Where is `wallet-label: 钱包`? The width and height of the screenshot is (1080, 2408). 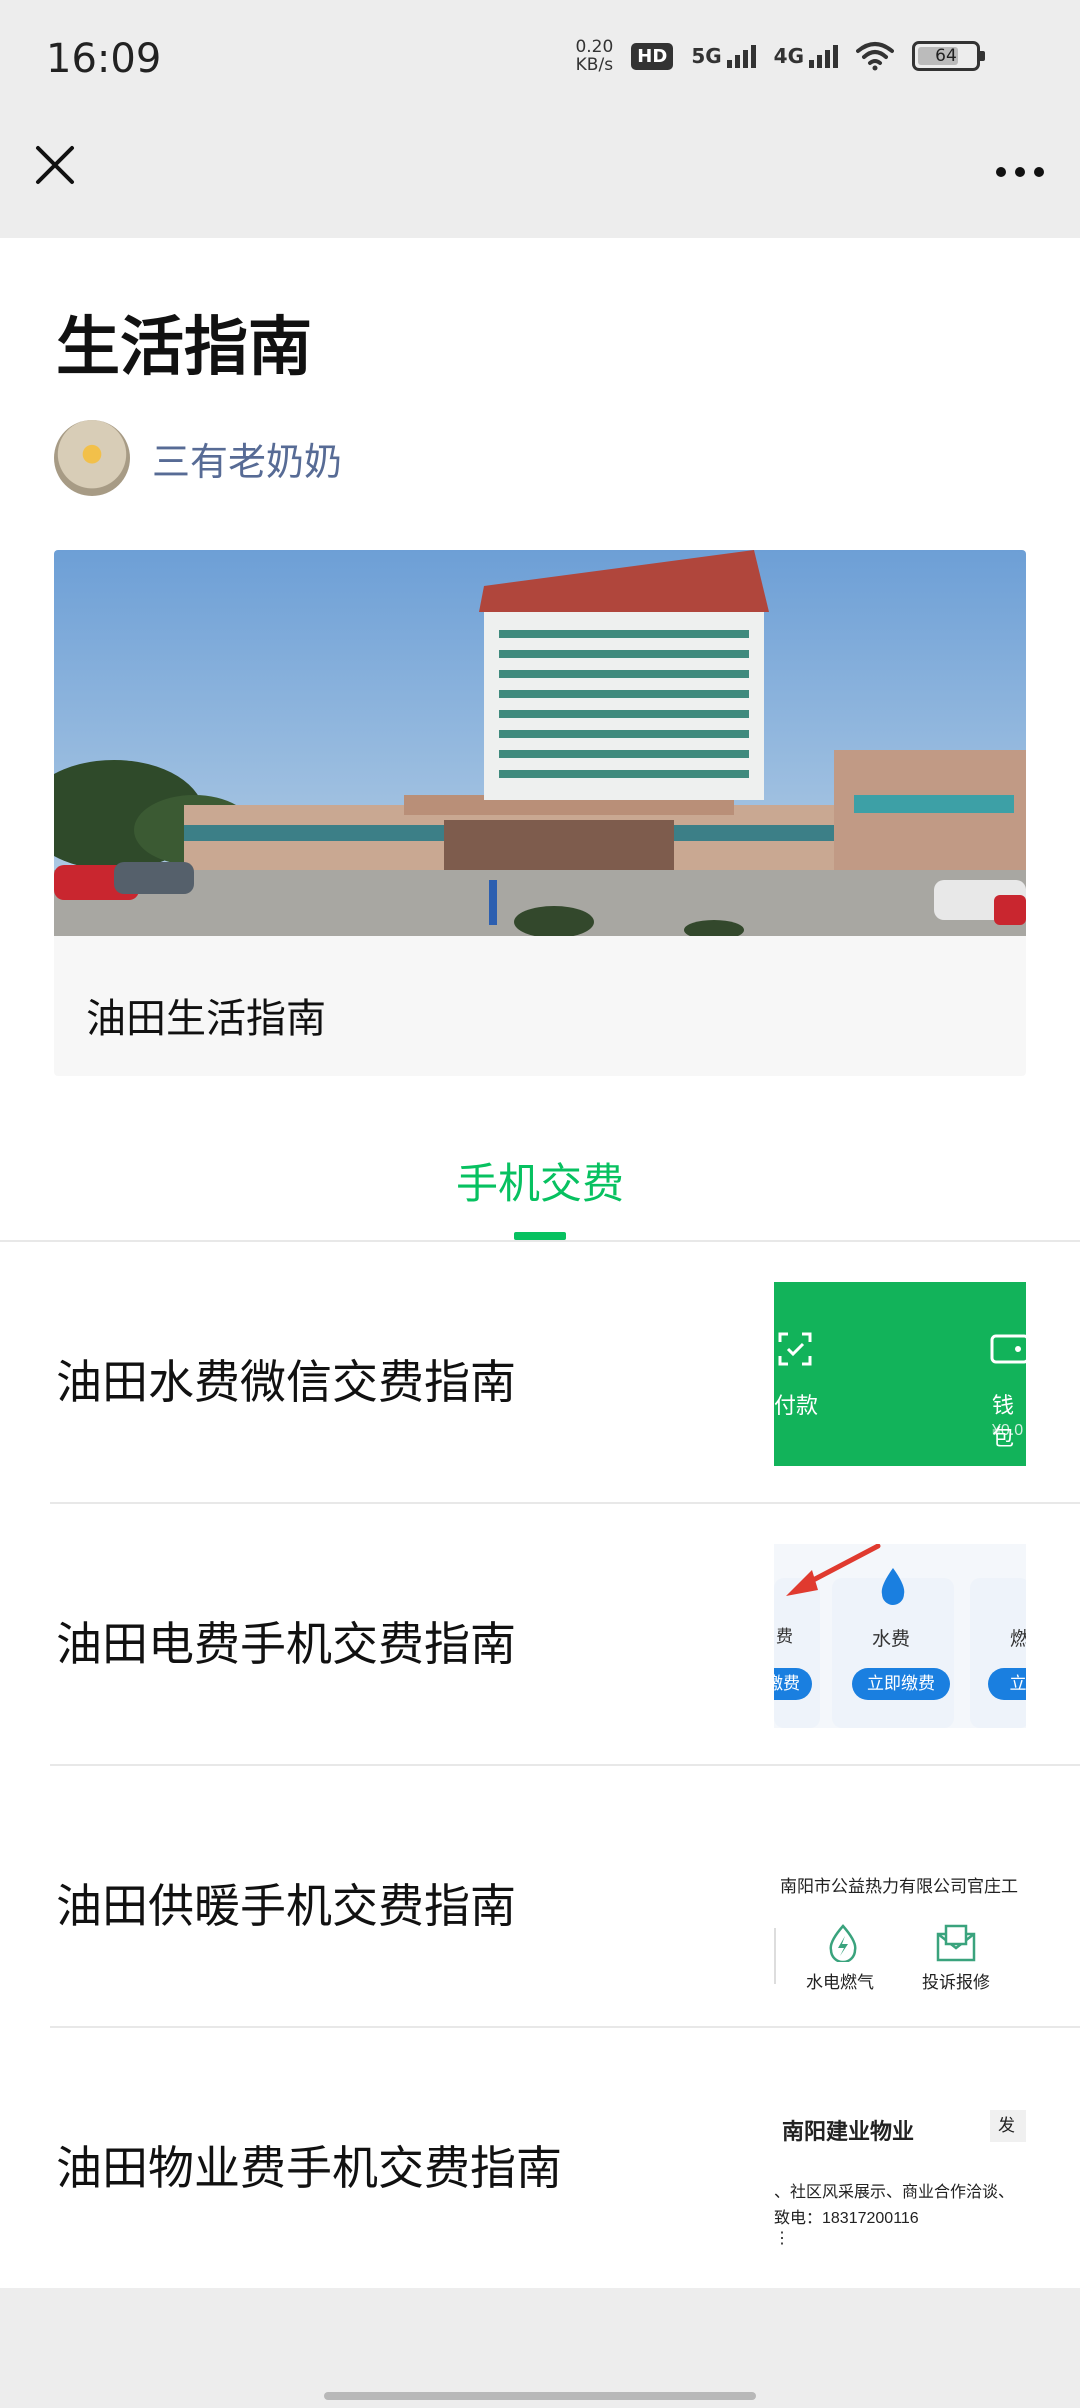
wallet-label: 钱包 is located at coordinates (1003, 1421).